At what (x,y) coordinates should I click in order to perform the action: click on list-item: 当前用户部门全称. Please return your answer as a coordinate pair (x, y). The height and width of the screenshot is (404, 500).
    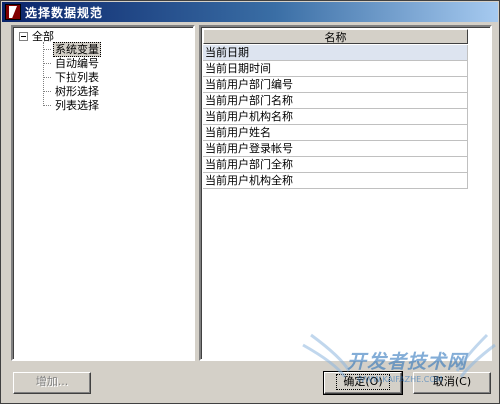
    Looking at the image, I should click on (335, 165).